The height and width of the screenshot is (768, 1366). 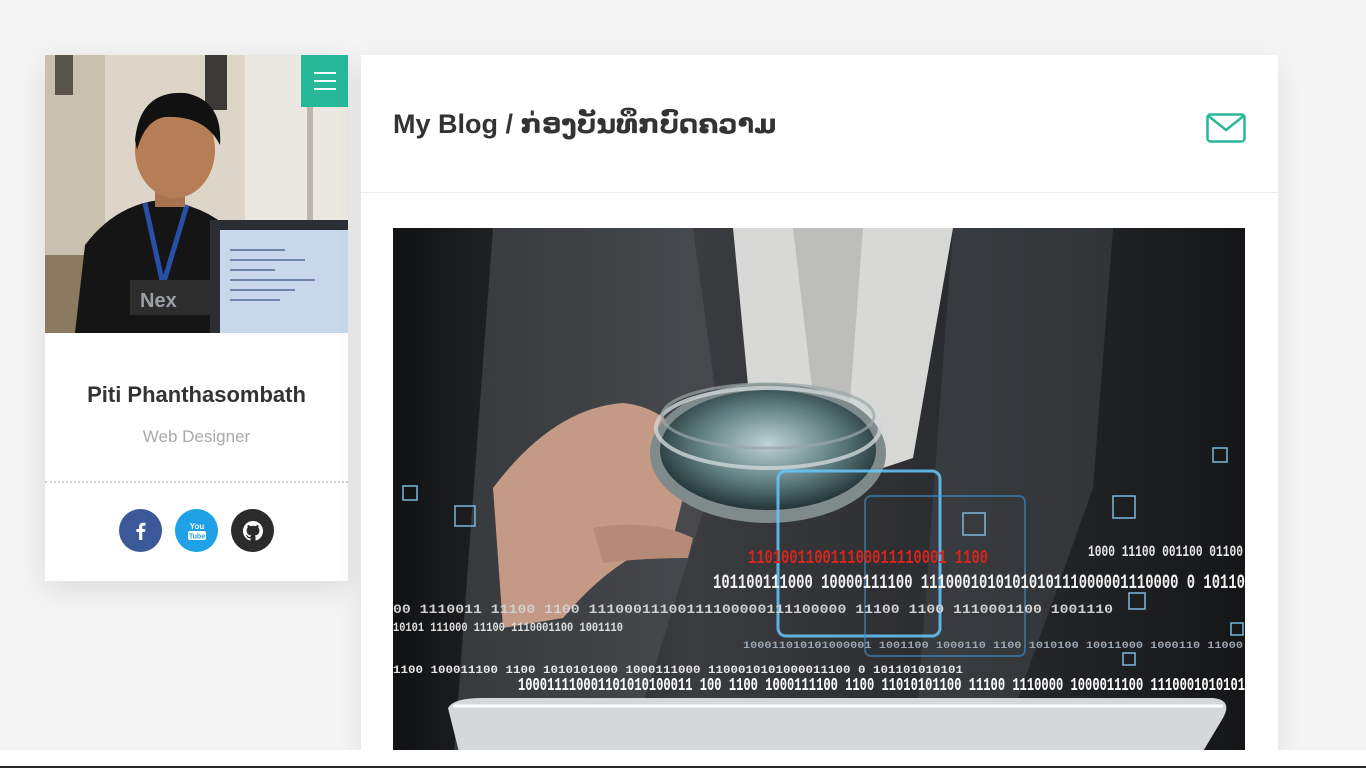 I want to click on mail-envelope-icon, so click(x=1226, y=128).